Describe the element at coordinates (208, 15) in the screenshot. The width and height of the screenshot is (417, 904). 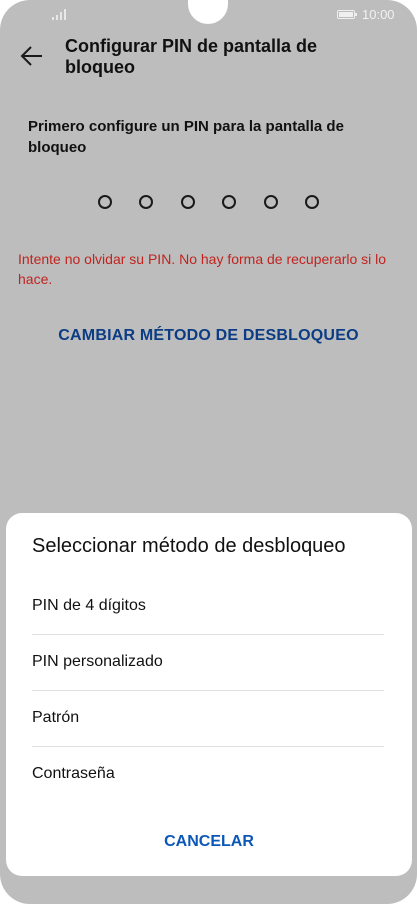
I see `status-bar: 10:00` at that location.